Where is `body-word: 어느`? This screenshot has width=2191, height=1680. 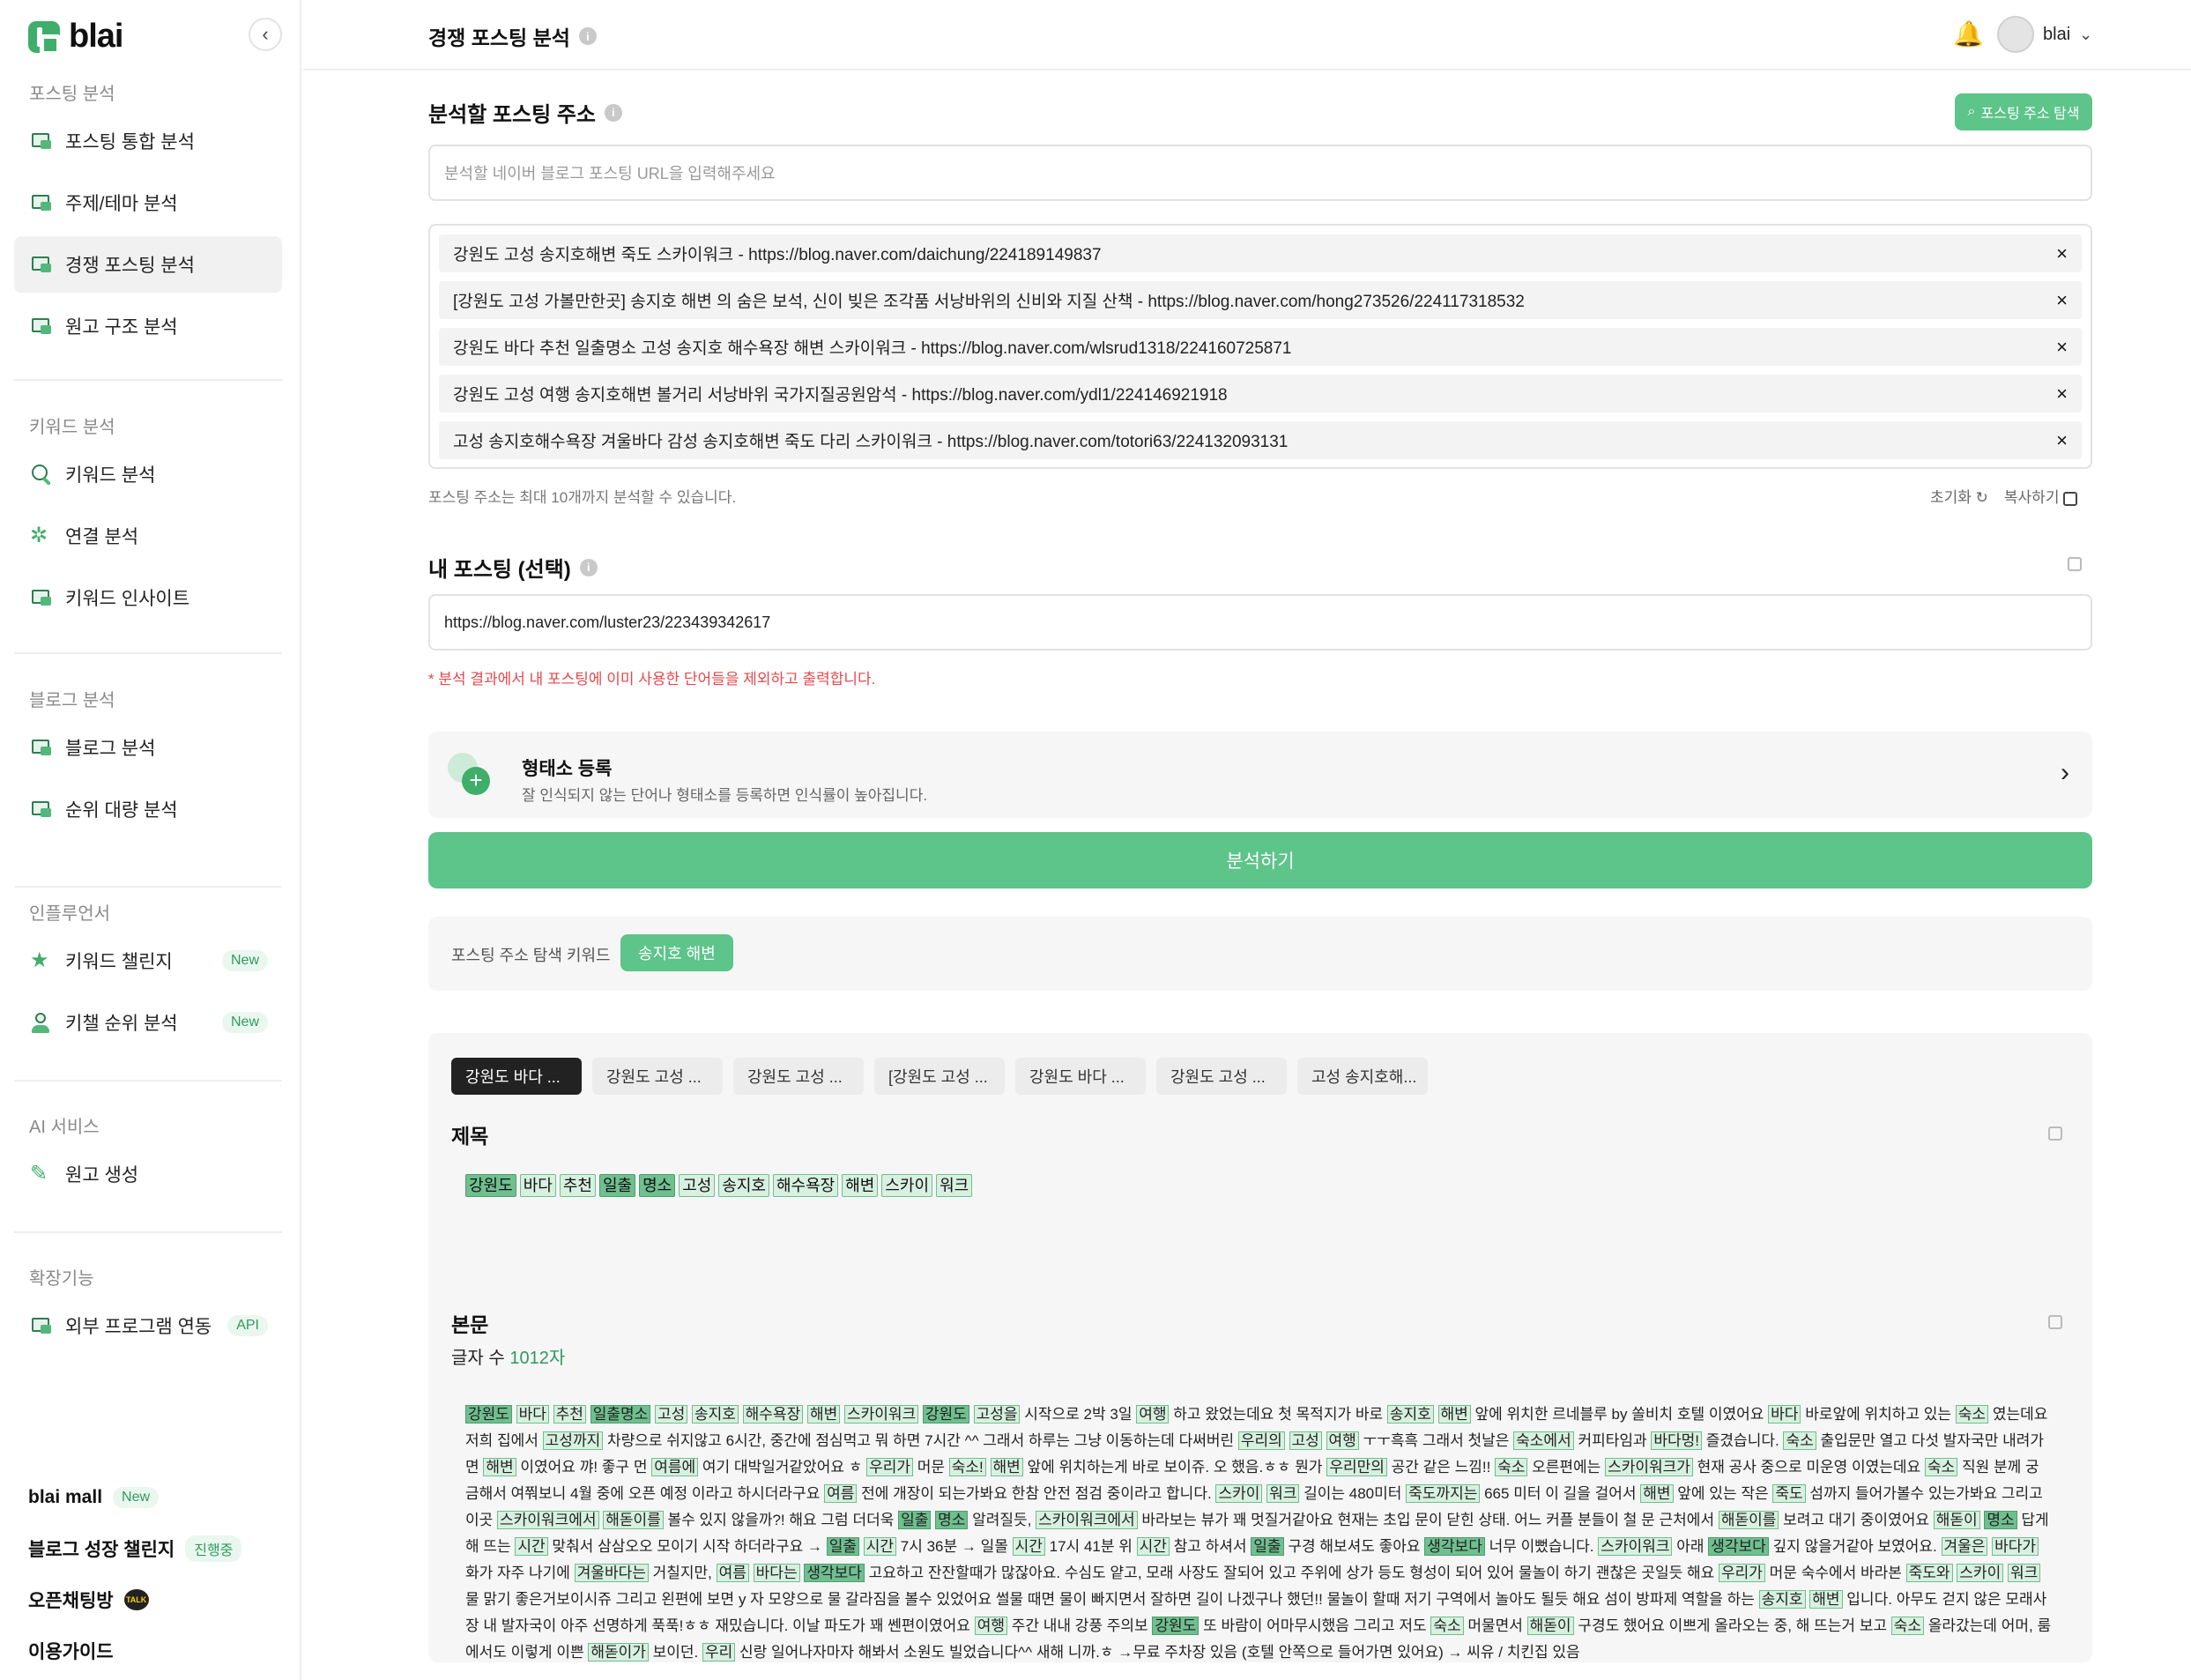
body-word: 어느 is located at coordinates (1528, 1520).